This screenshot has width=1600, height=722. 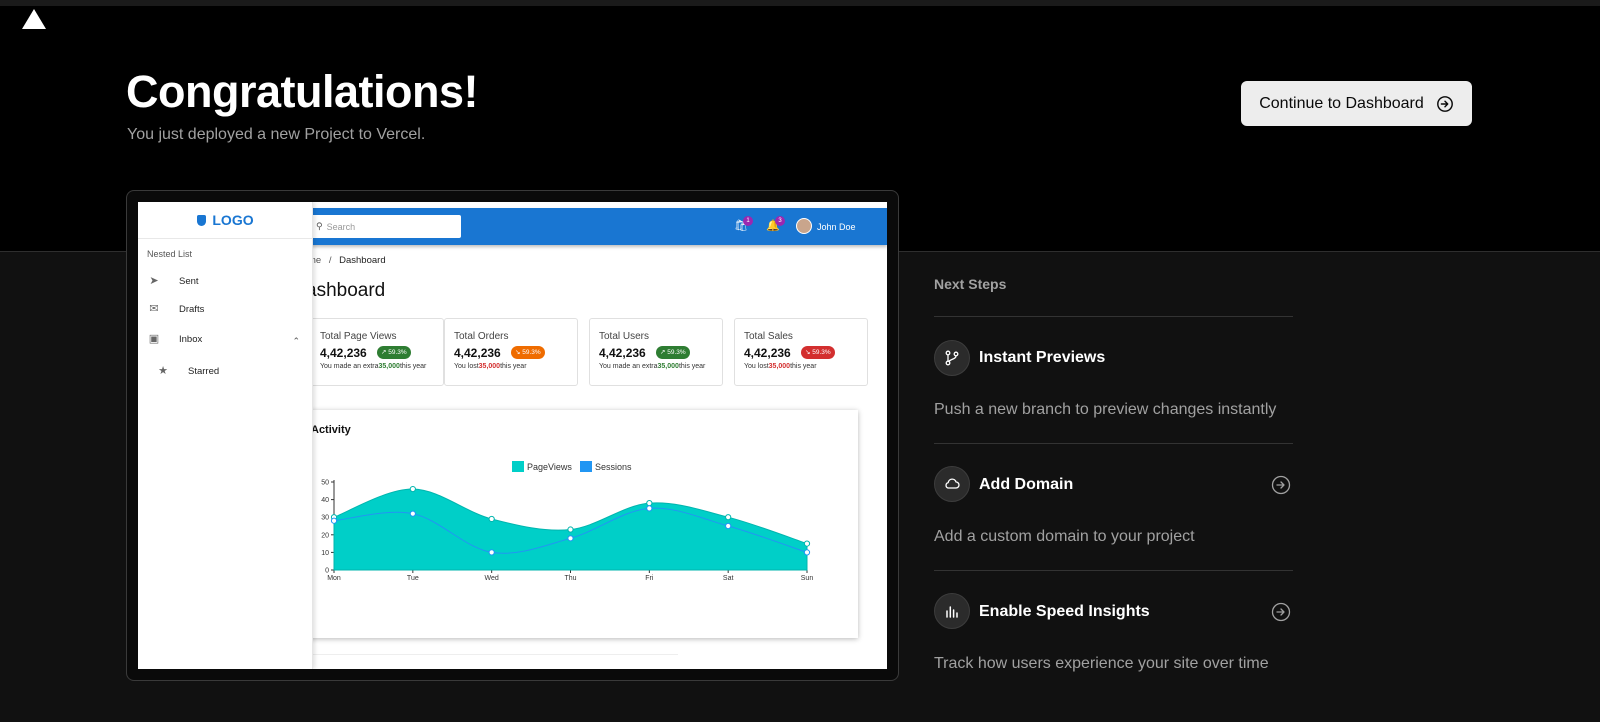 What do you see at coordinates (325, 518) in the screenshot?
I see `y-tick-label: 30` at bounding box center [325, 518].